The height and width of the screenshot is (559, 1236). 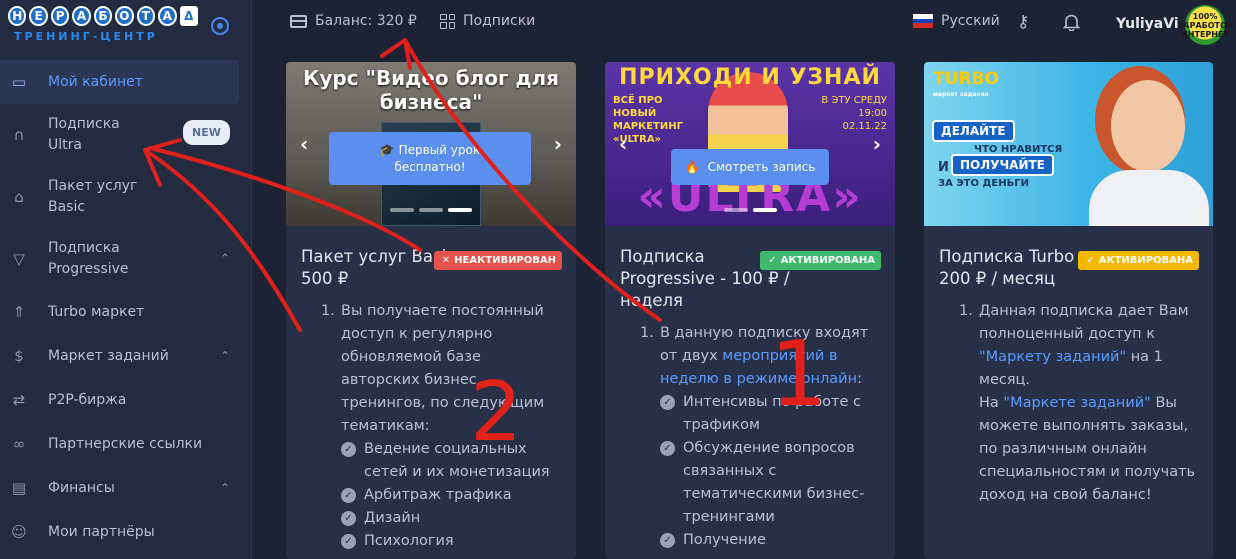 What do you see at coordinates (19, 196) in the screenshot?
I see `bank-icon: ⌂` at bounding box center [19, 196].